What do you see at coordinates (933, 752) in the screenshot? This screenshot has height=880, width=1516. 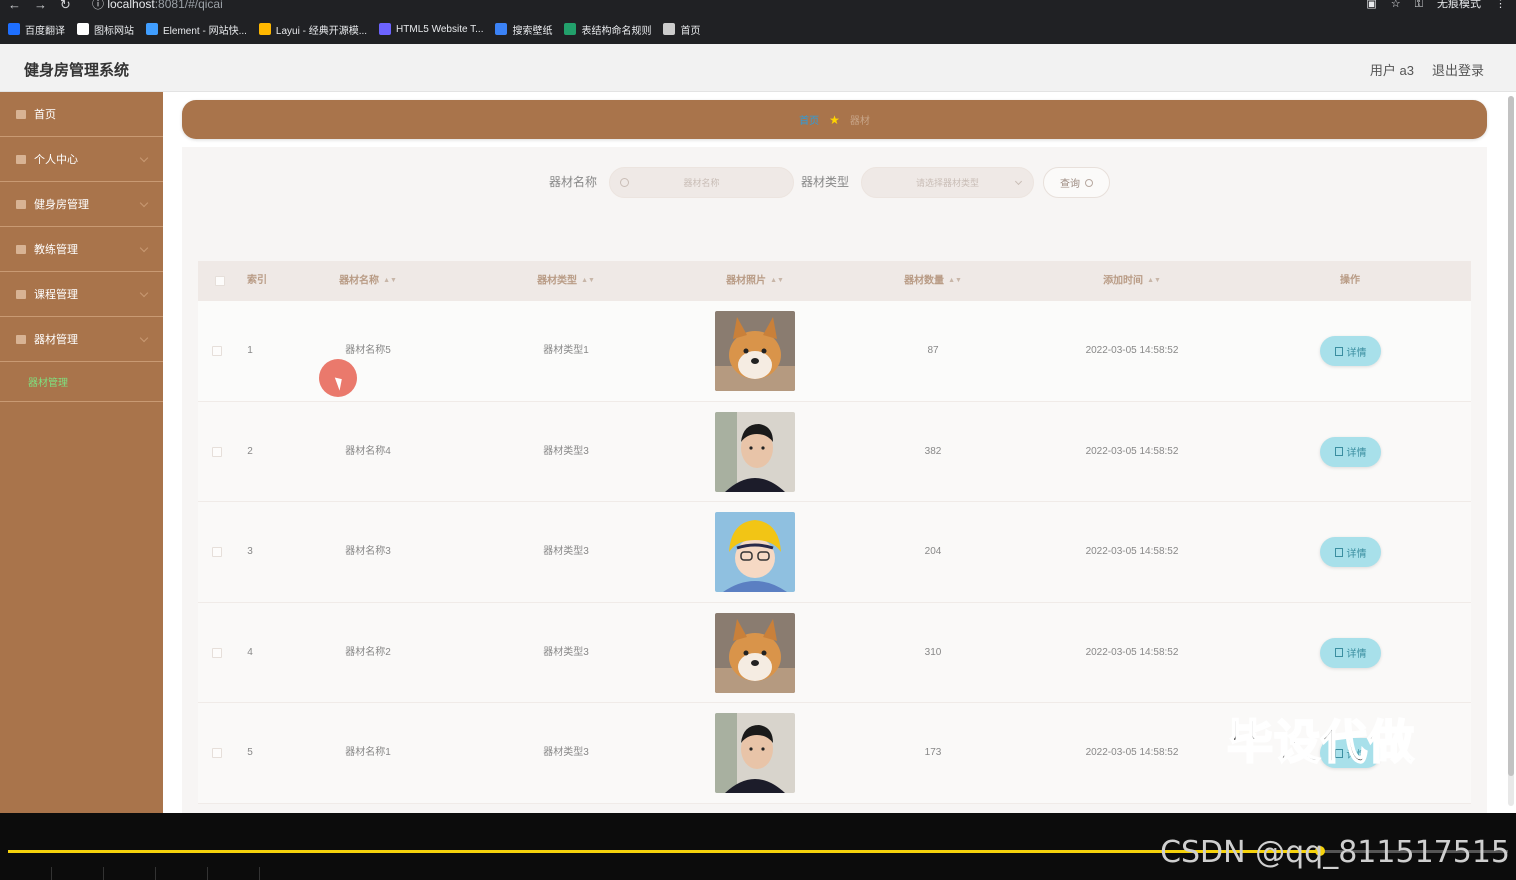 I see `cell-quantity: 173` at bounding box center [933, 752].